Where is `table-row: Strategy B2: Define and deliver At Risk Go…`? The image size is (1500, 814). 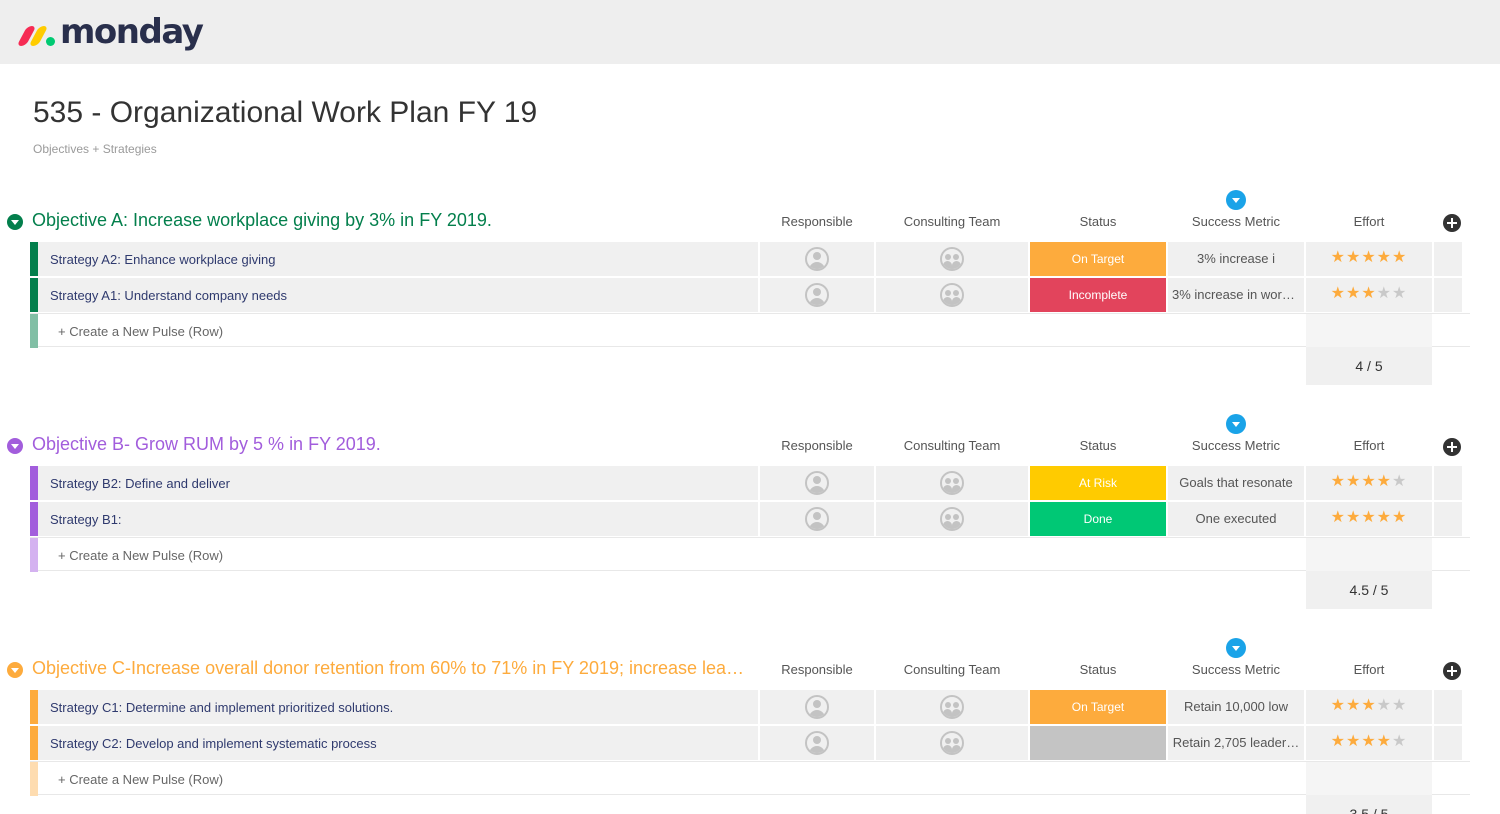 table-row: Strategy B2: Define and deliver At Risk Go… is located at coordinates (750, 483).